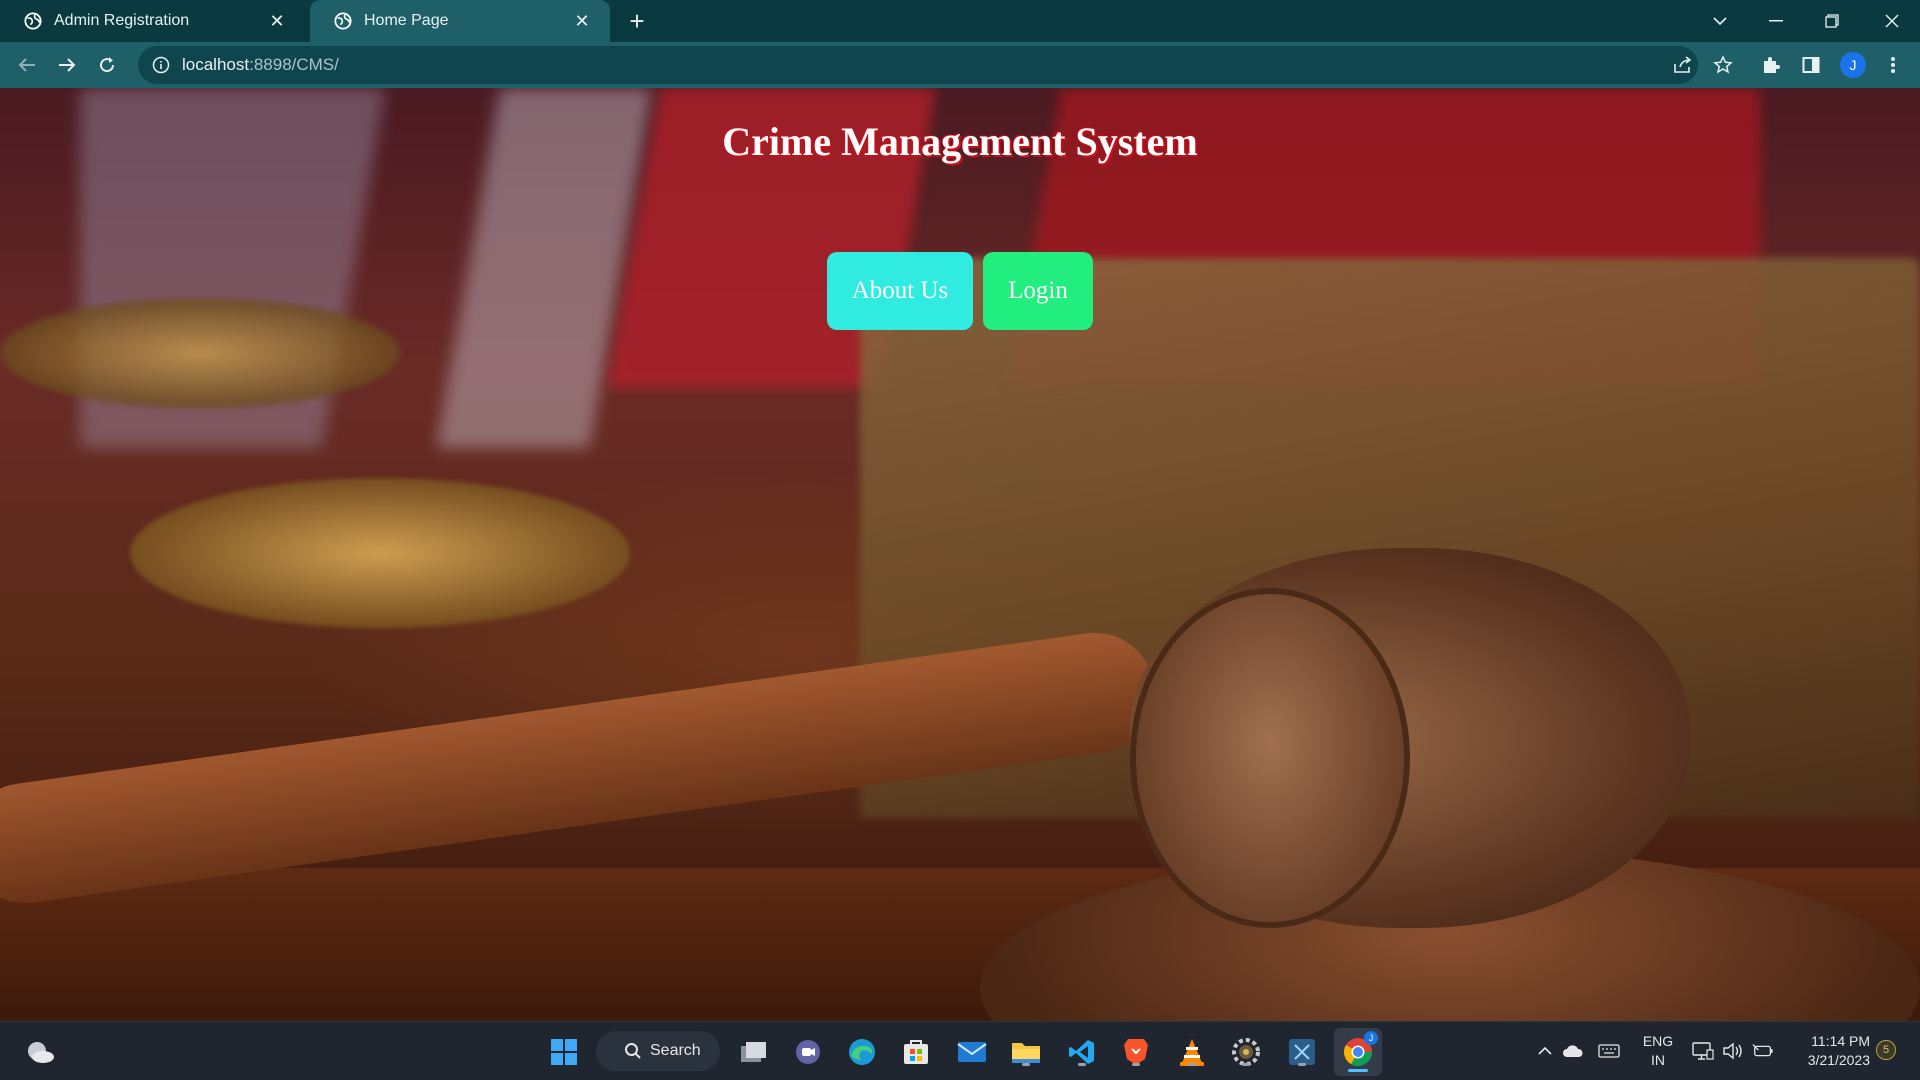 Image resolution: width=1920 pixels, height=1080 pixels. I want to click on extensions-icon, so click(1771, 65).